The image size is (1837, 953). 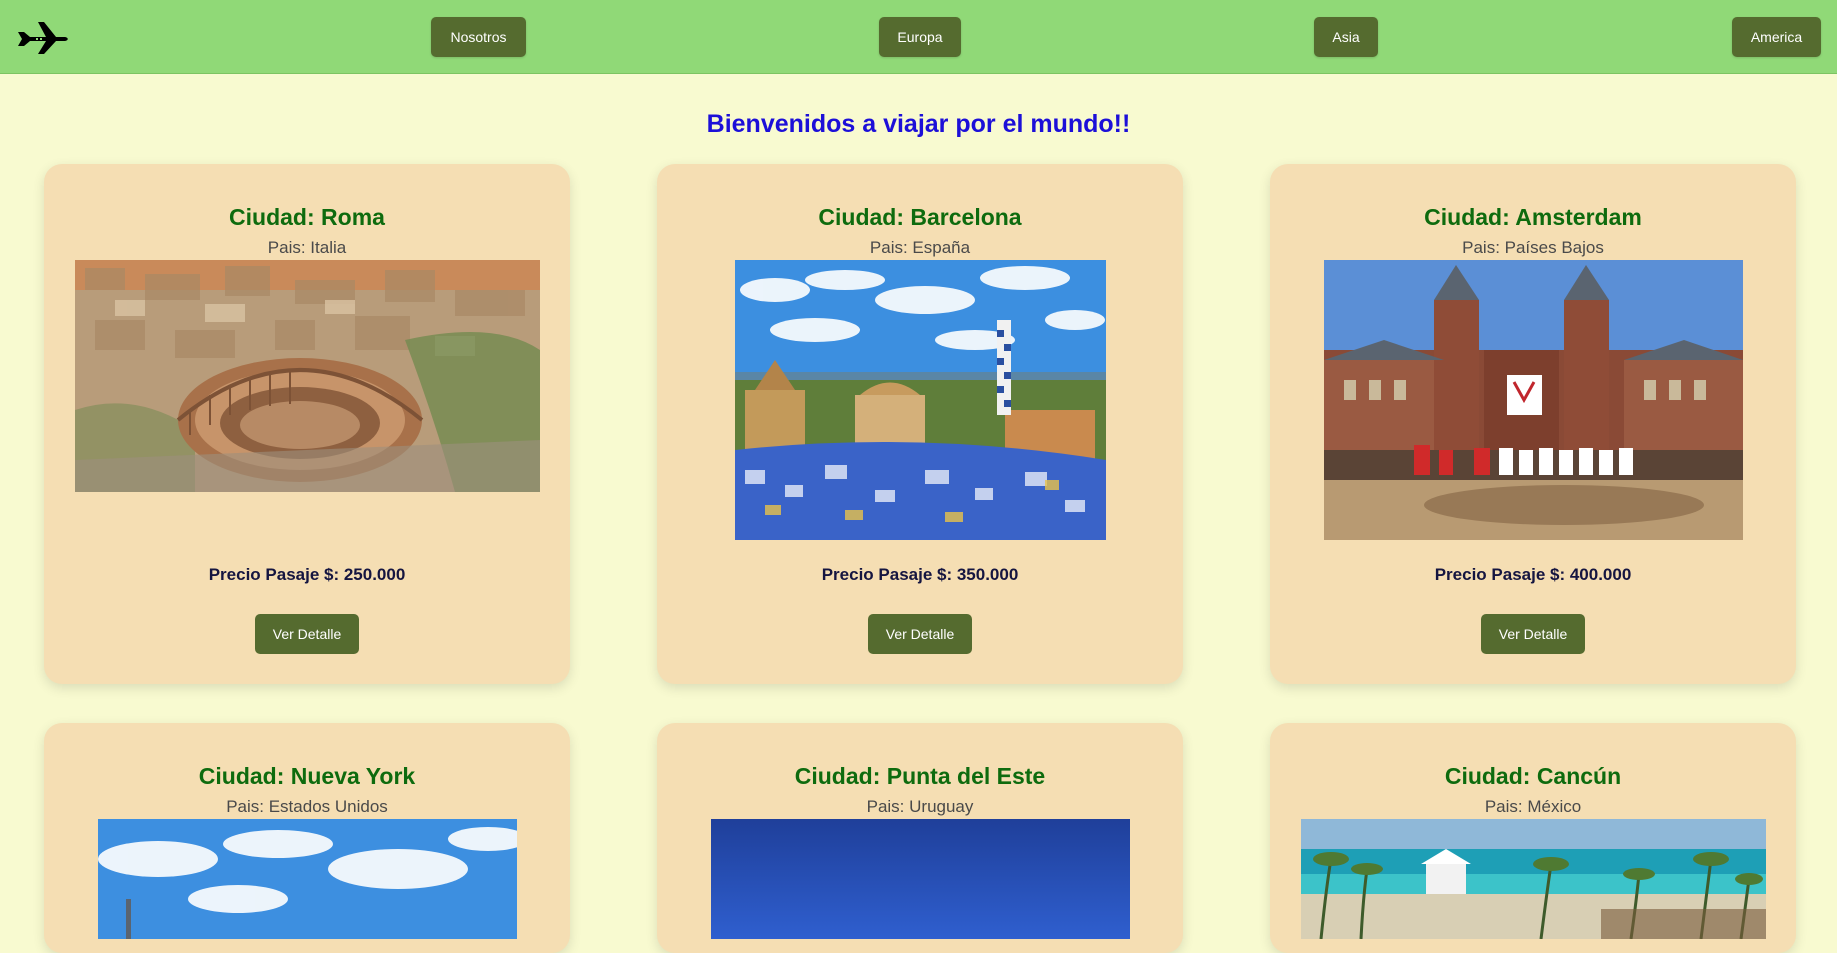 What do you see at coordinates (920, 879) in the screenshot?
I see `punta-del-este-sky-photo` at bounding box center [920, 879].